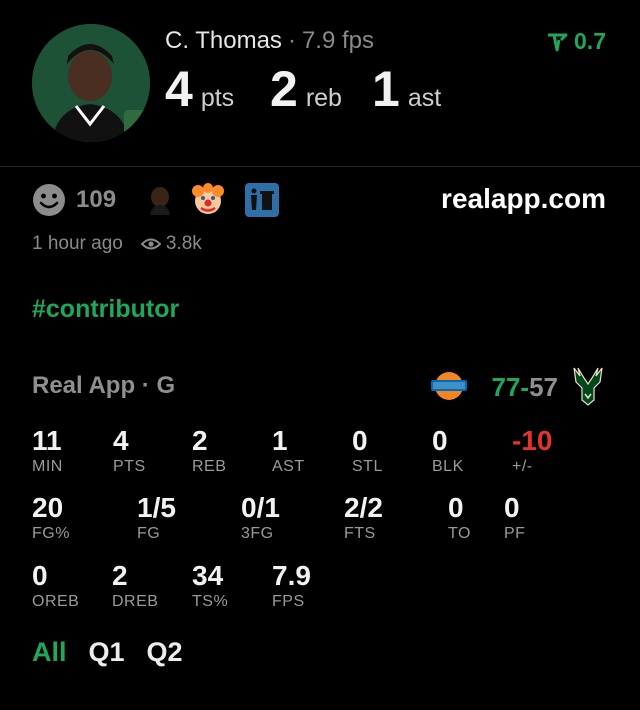  I want to click on player-name: C. Thomas, so click(223, 40).